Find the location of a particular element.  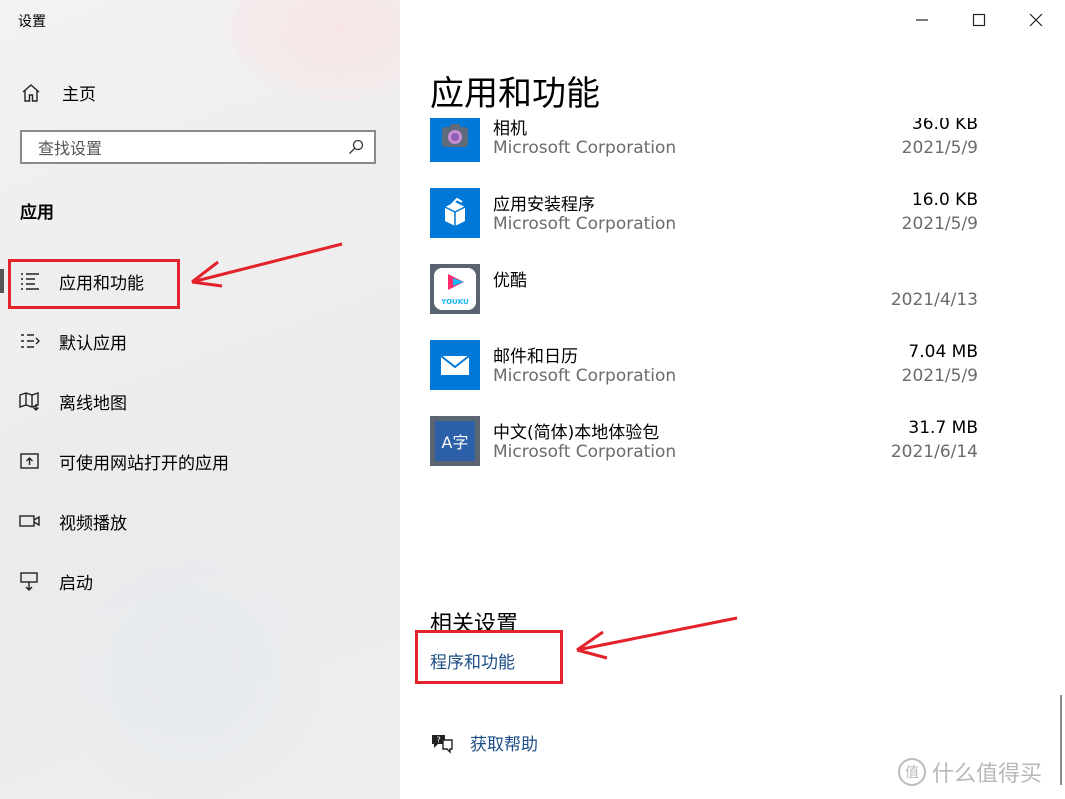

mail-icon is located at coordinates (455, 365).